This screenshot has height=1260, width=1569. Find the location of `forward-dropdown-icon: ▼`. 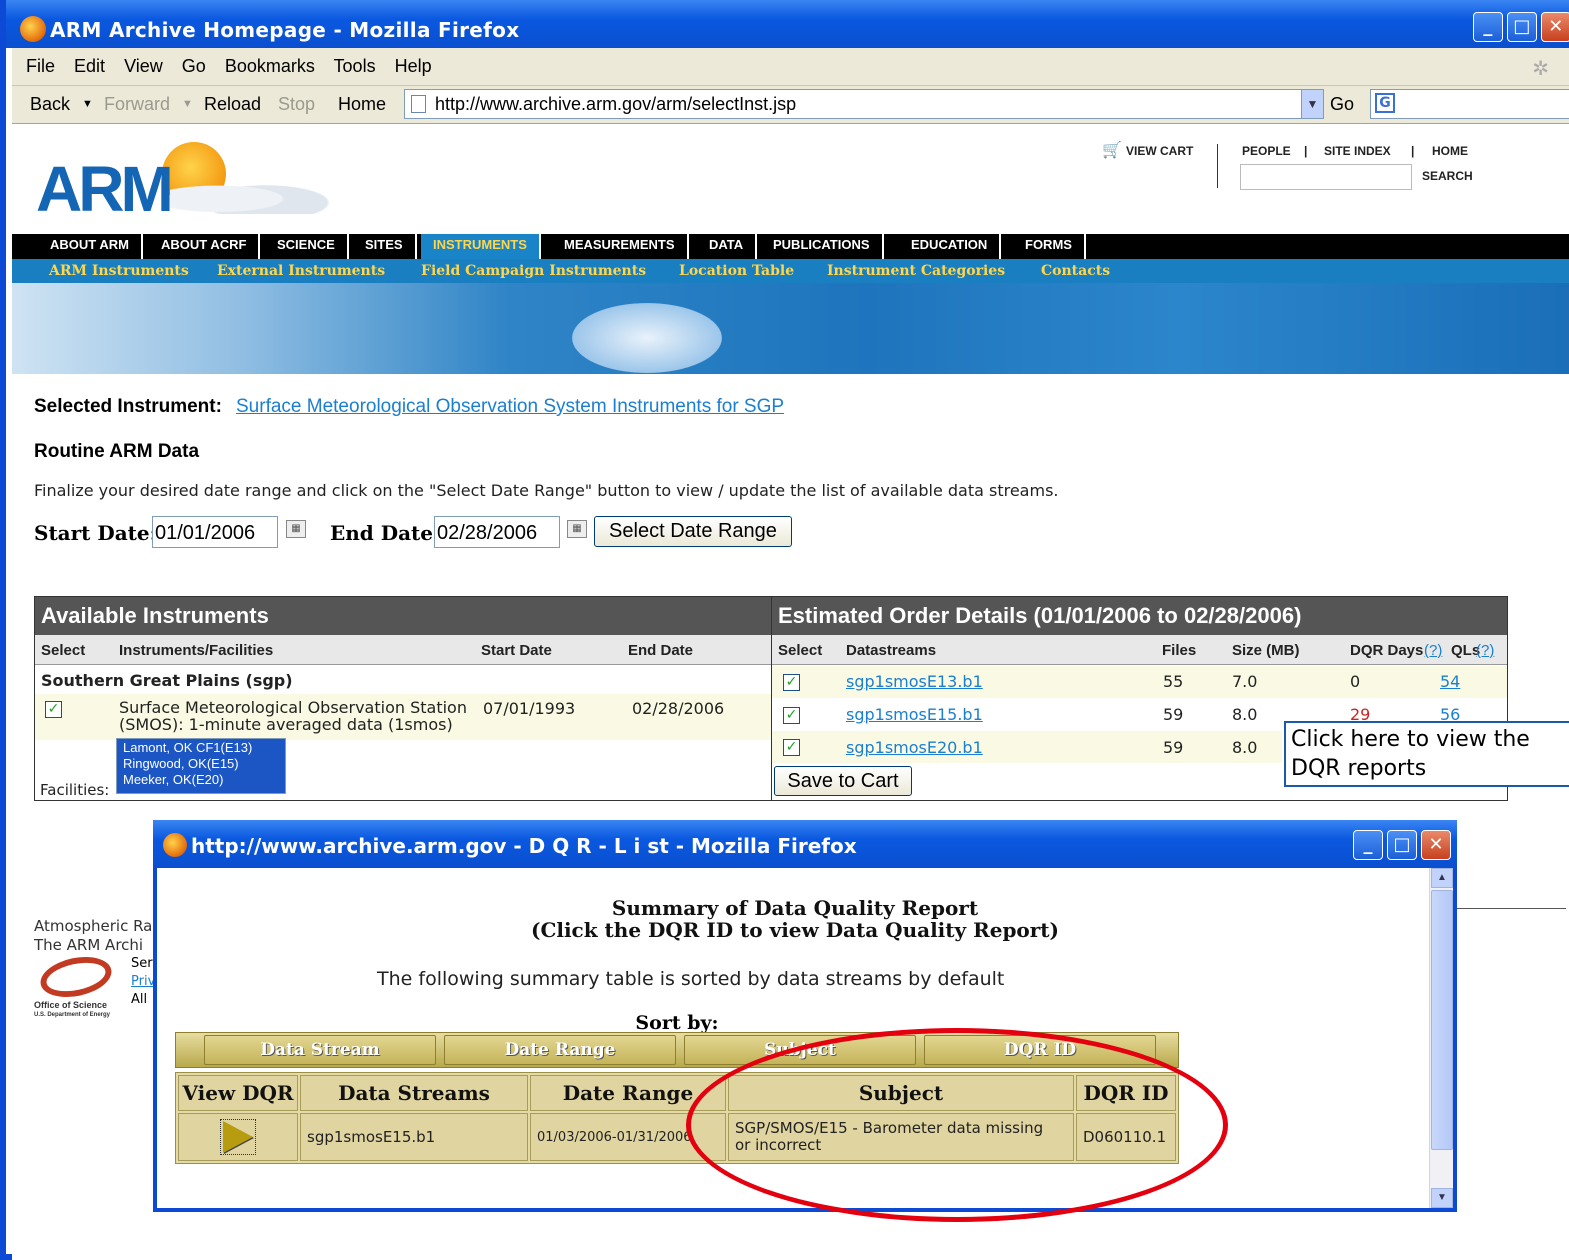

forward-dropdown-icon: ▼ is located at coordinates (187, 104).